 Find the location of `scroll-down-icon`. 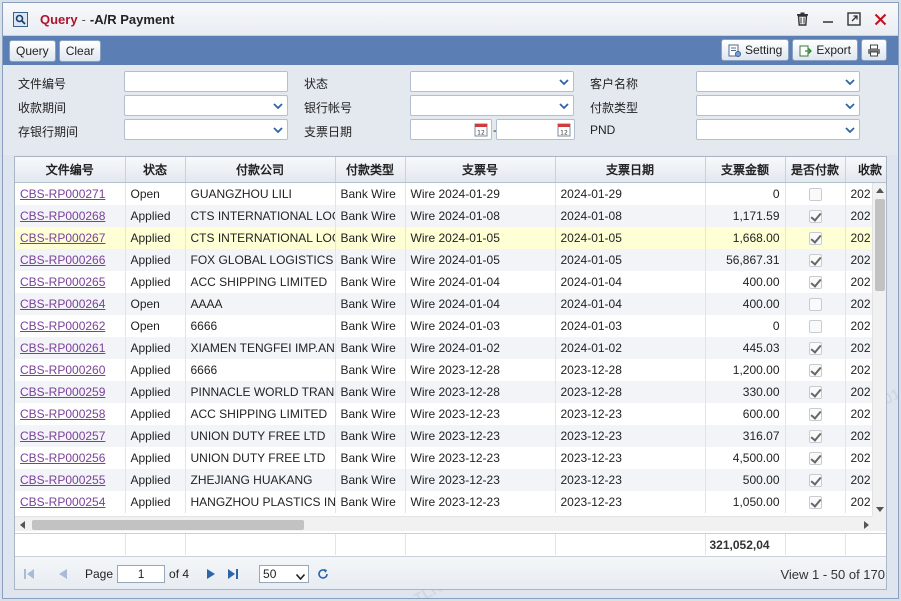

scroll-down-icon is located at coordinates (879, 509).